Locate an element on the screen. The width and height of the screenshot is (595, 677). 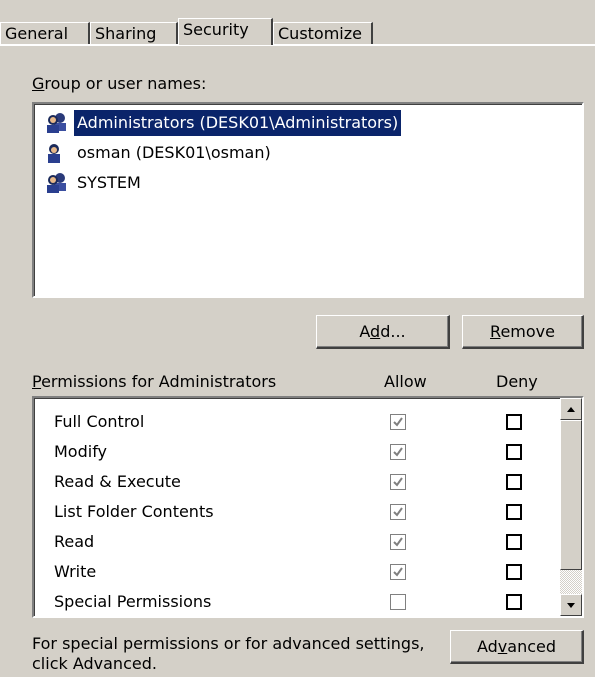
user-item-label: osman (DESK01\osman) is located at coordinates (174, 152).